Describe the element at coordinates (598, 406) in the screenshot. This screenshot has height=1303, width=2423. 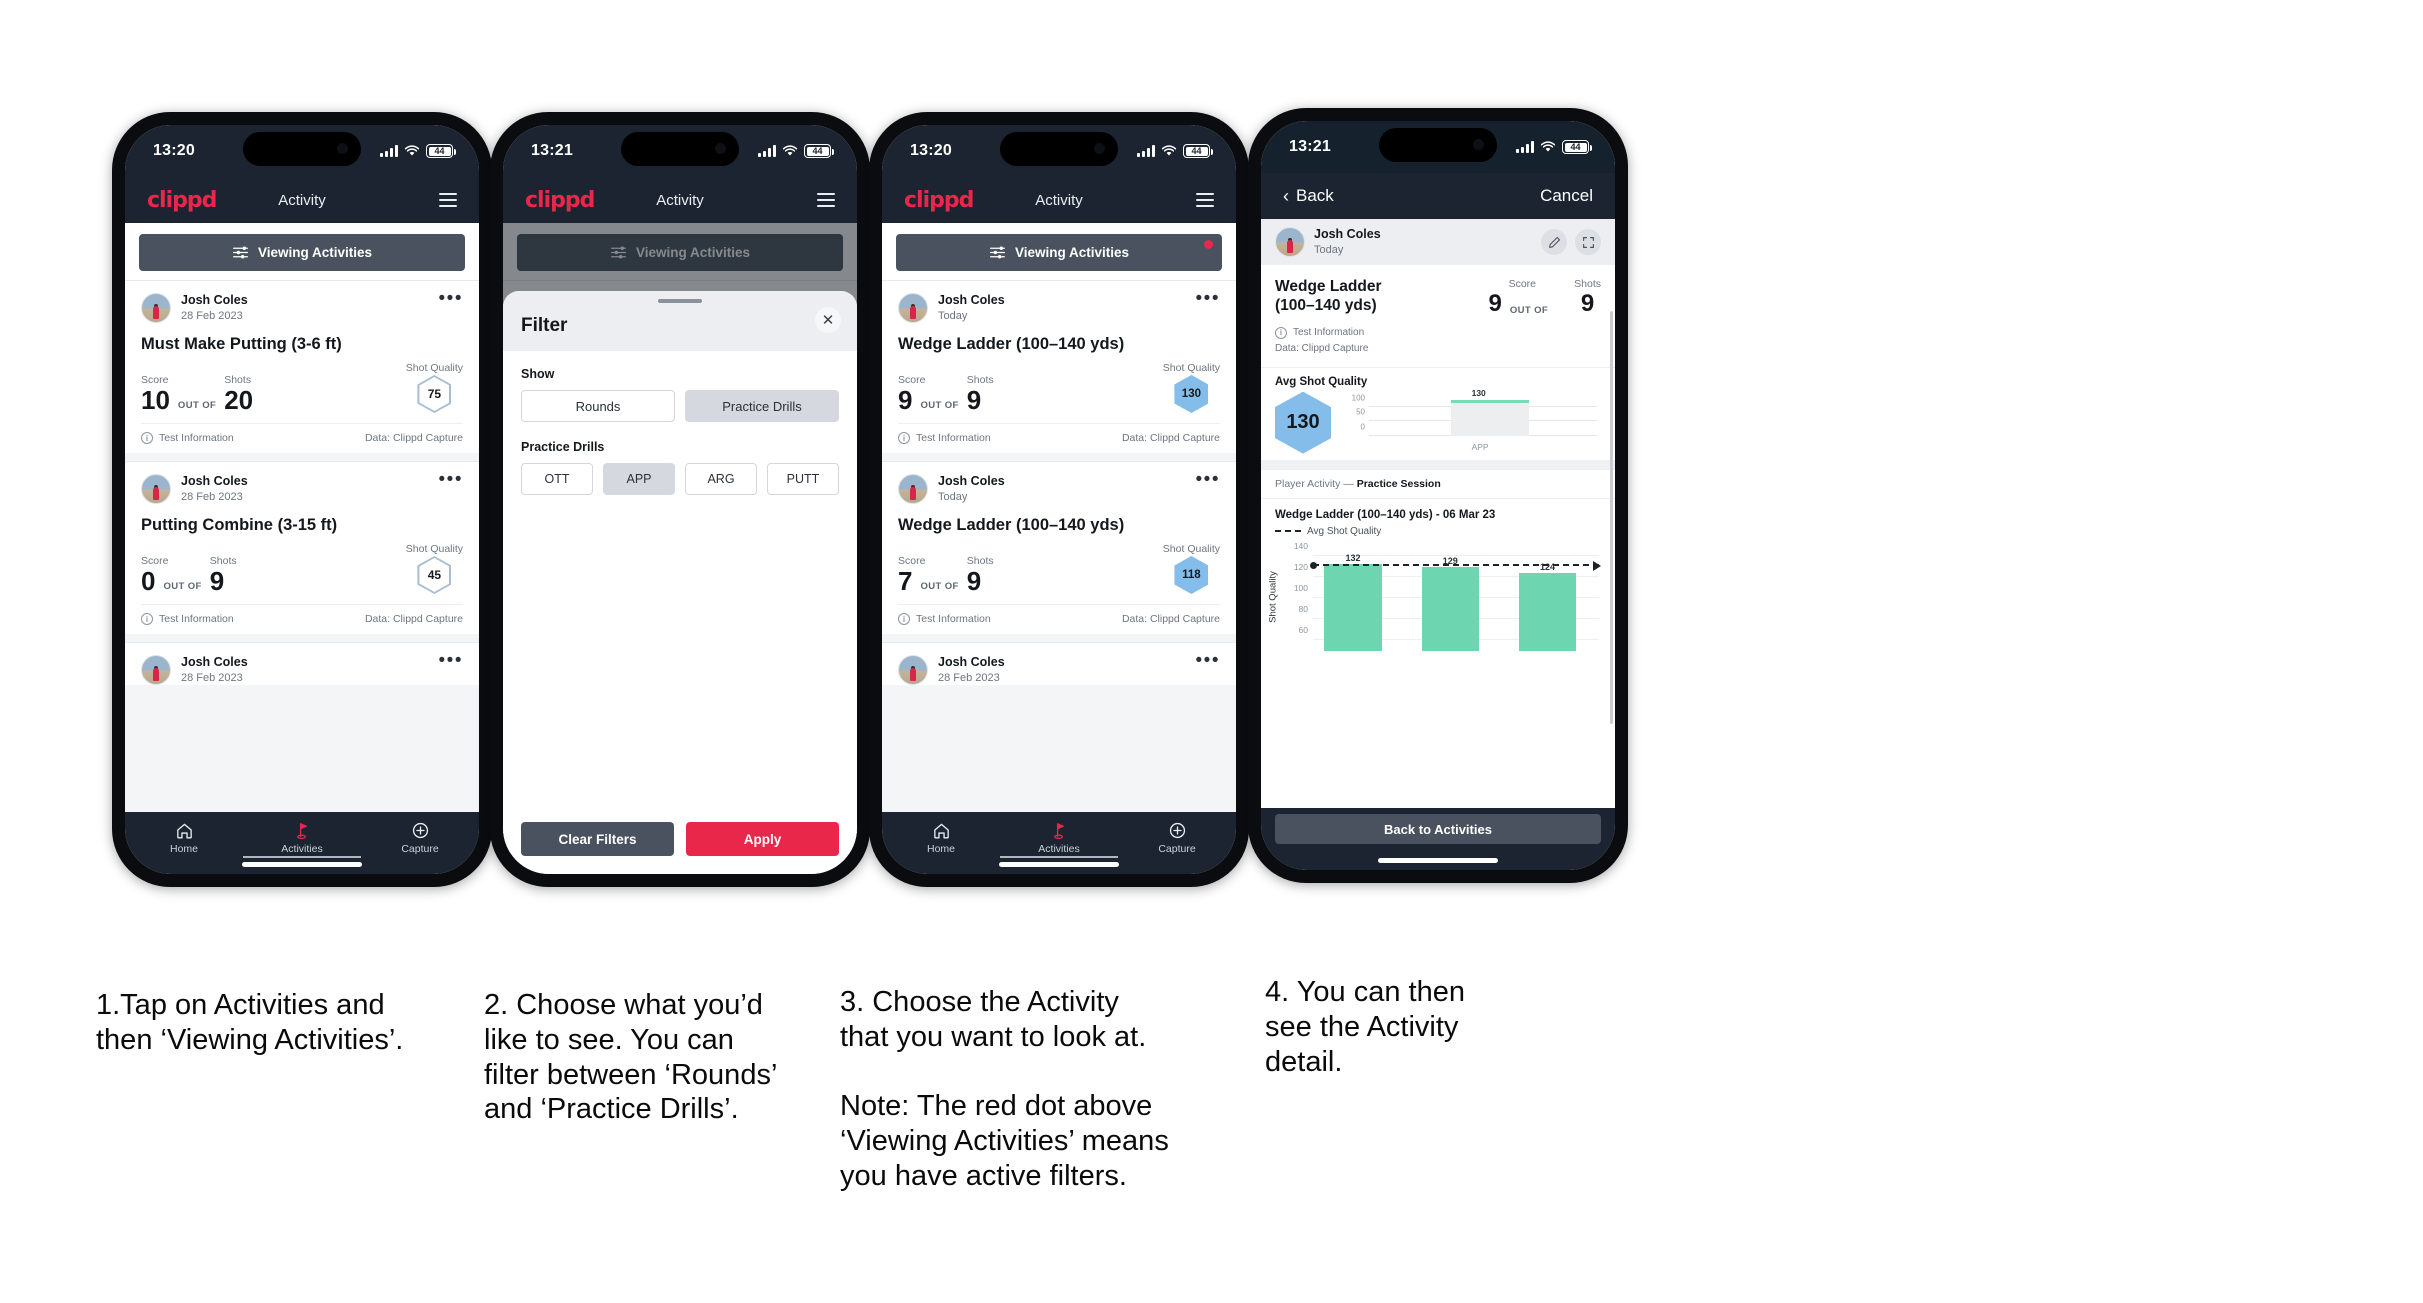
I see `show-option-rounds: Rounds` at that location.